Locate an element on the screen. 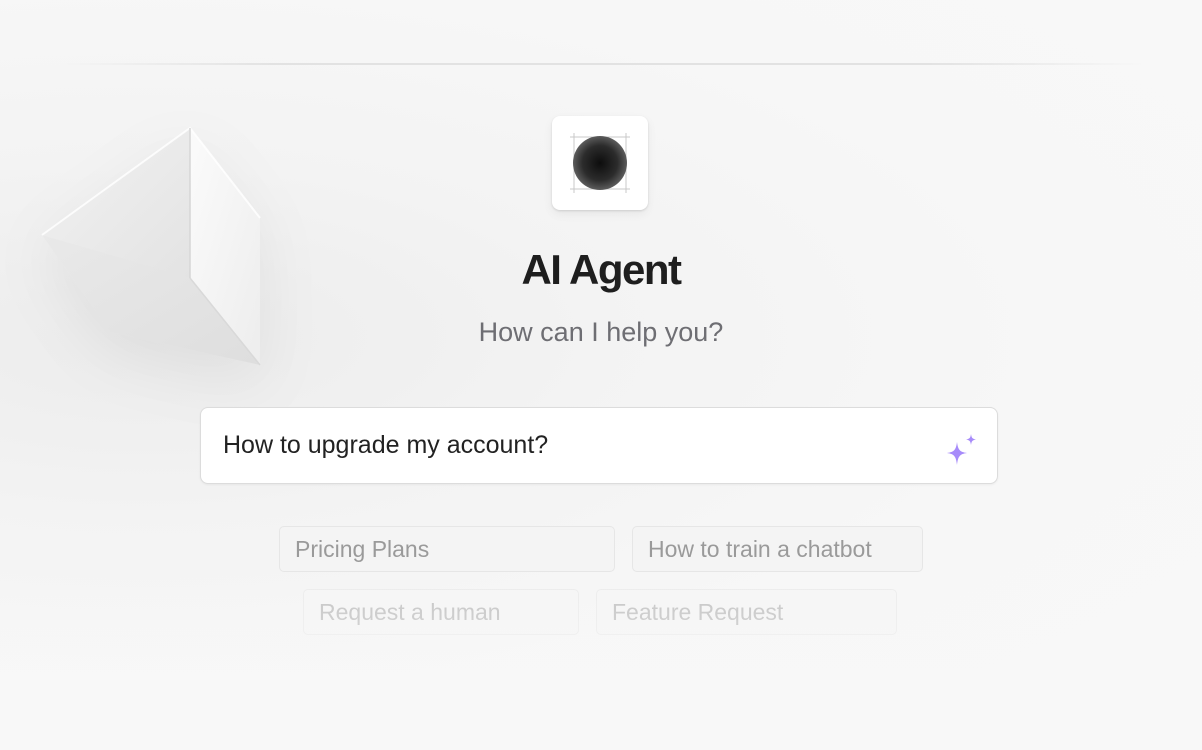  sparkle-icon is located at coordinates (962, 449).